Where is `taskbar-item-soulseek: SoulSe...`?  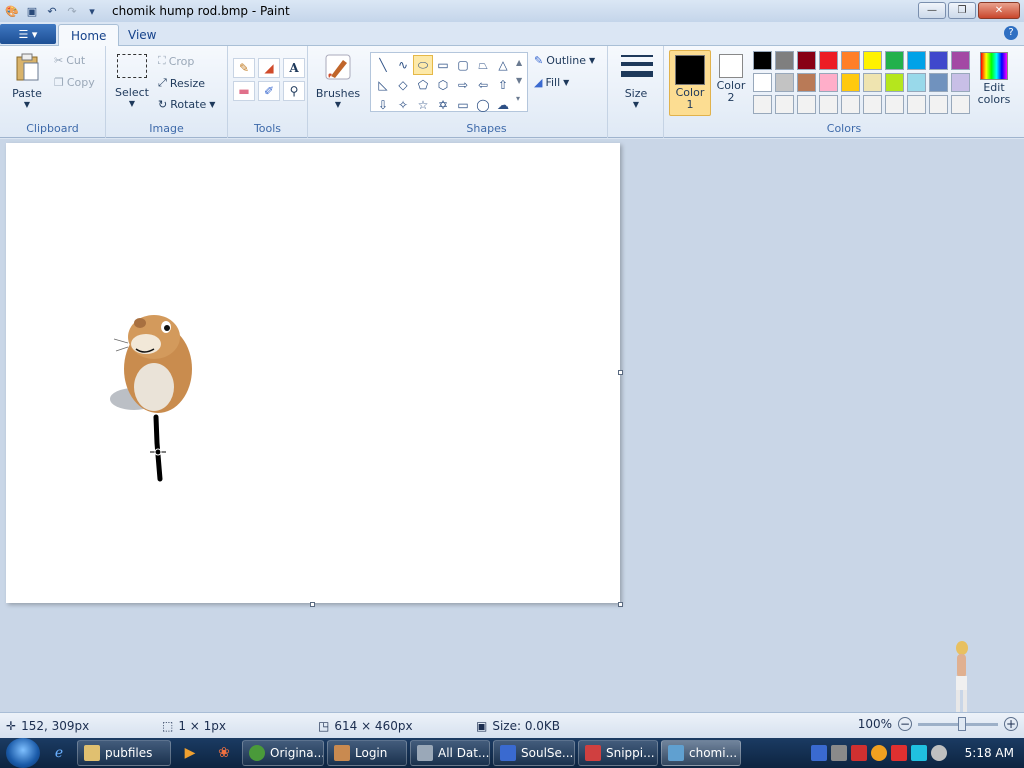 taskbar-item-soulseek: SoulSe... is located at coordinates (534, 753).